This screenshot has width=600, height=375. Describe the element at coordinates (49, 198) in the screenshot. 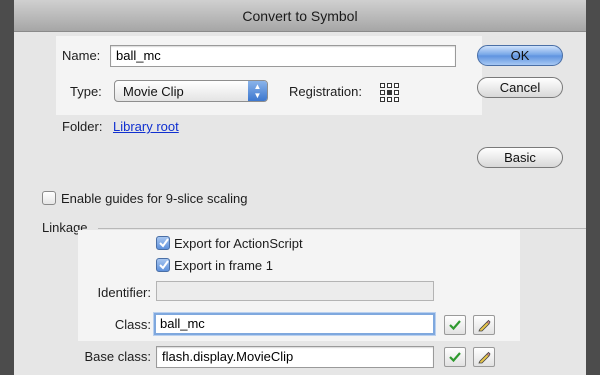

I see `nine-slice-checkbox` at that location.